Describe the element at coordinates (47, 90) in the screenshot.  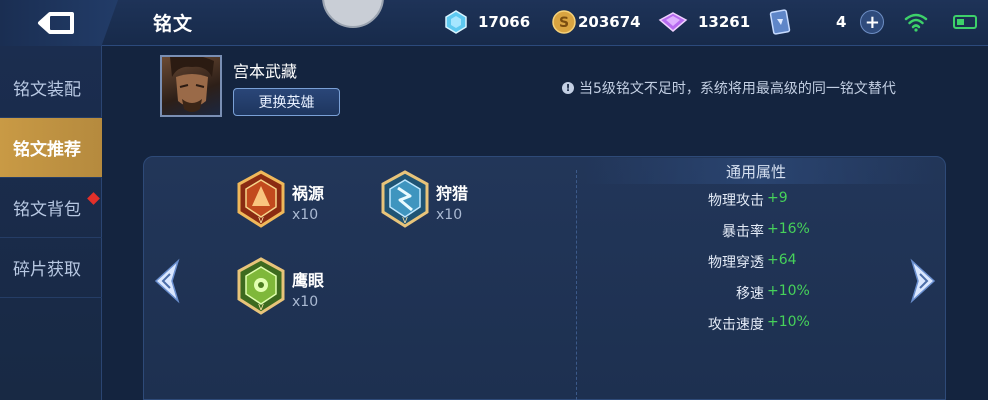
I see `sidebar-item-label: 铭文装配` at that location.